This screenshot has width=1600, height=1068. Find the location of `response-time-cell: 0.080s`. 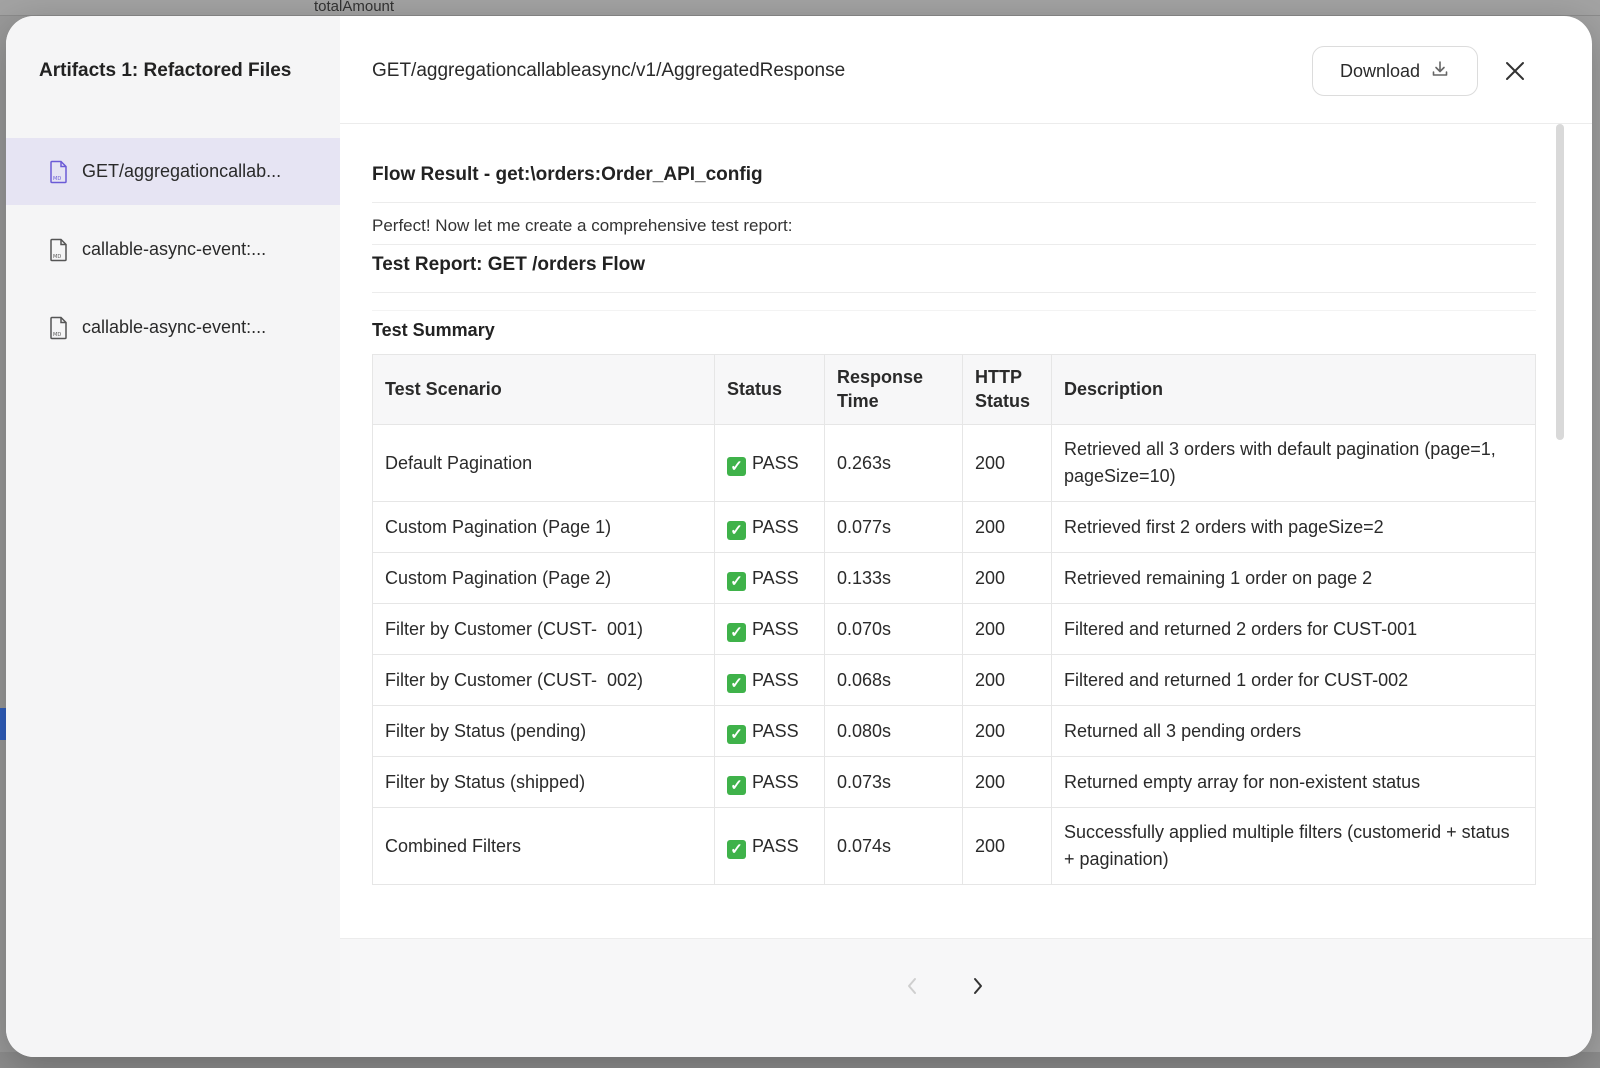

response-time-cell: 0.080s is located at coordinates (893, 731).